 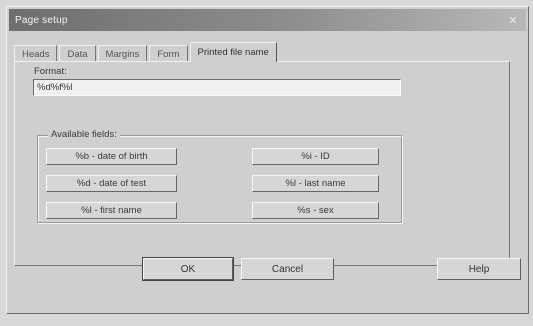 What do you see at coordinates (111, 210) in the screenshot?
I see `field-button-first-name: %l - first name` at bounding box center [111, 210].